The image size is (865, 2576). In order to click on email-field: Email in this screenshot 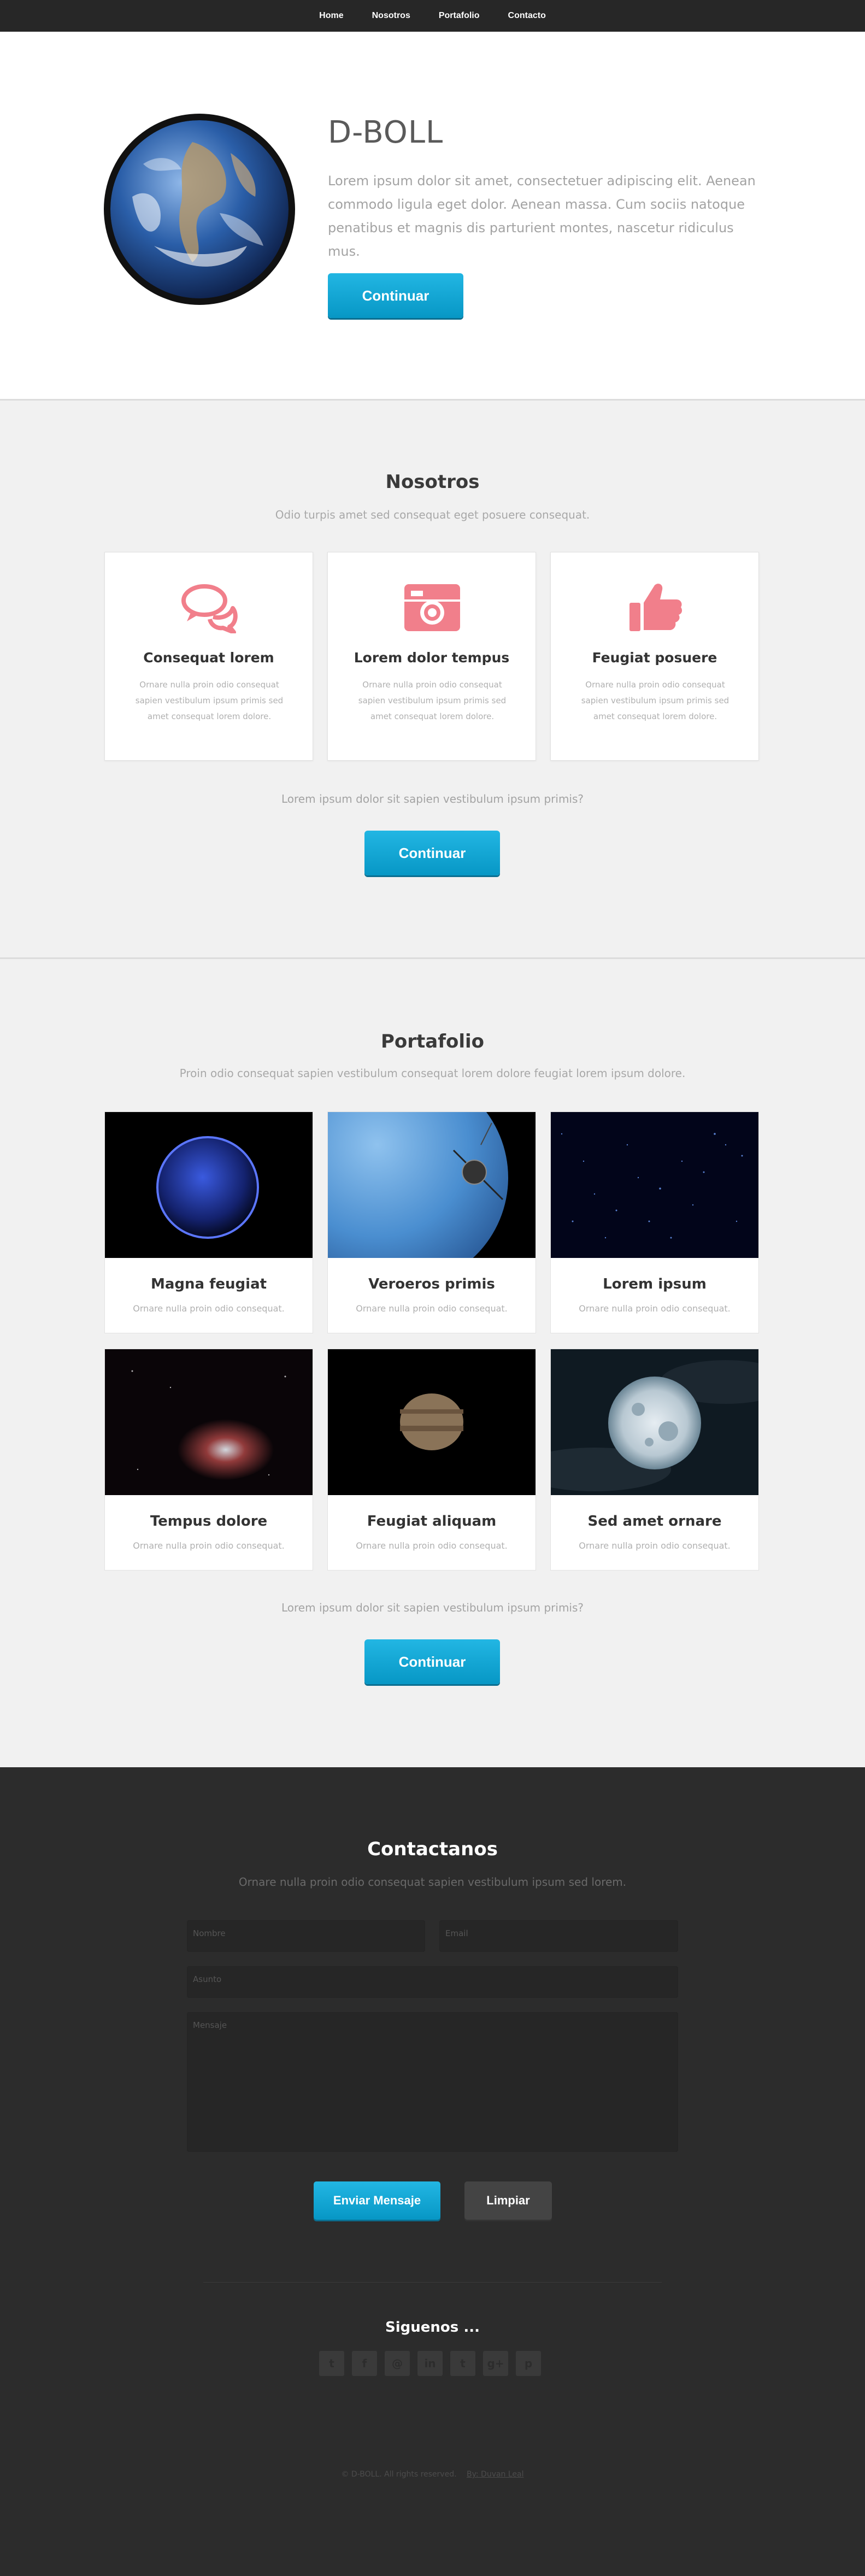, I will do `click(558, 1936)`.